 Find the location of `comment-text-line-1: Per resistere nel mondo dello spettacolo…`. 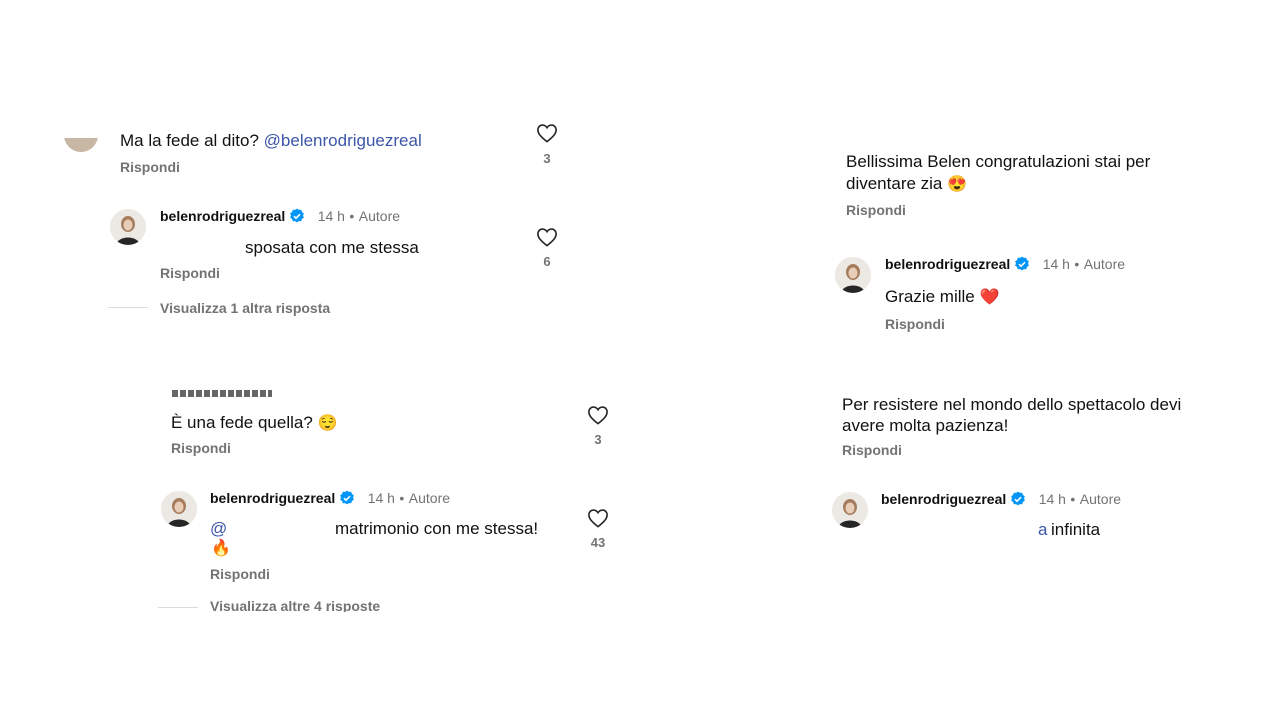

comment-text-line-1: Per resistere nel mondo dello spettacolo… is located at coordinates (1012, 404).